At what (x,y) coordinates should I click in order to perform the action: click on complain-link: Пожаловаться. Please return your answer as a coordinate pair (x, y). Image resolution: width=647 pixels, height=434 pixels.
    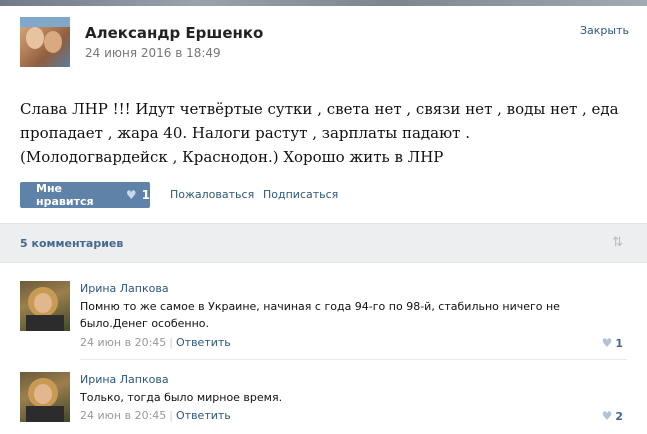
    Looking at the image, I should click on (212, 194).